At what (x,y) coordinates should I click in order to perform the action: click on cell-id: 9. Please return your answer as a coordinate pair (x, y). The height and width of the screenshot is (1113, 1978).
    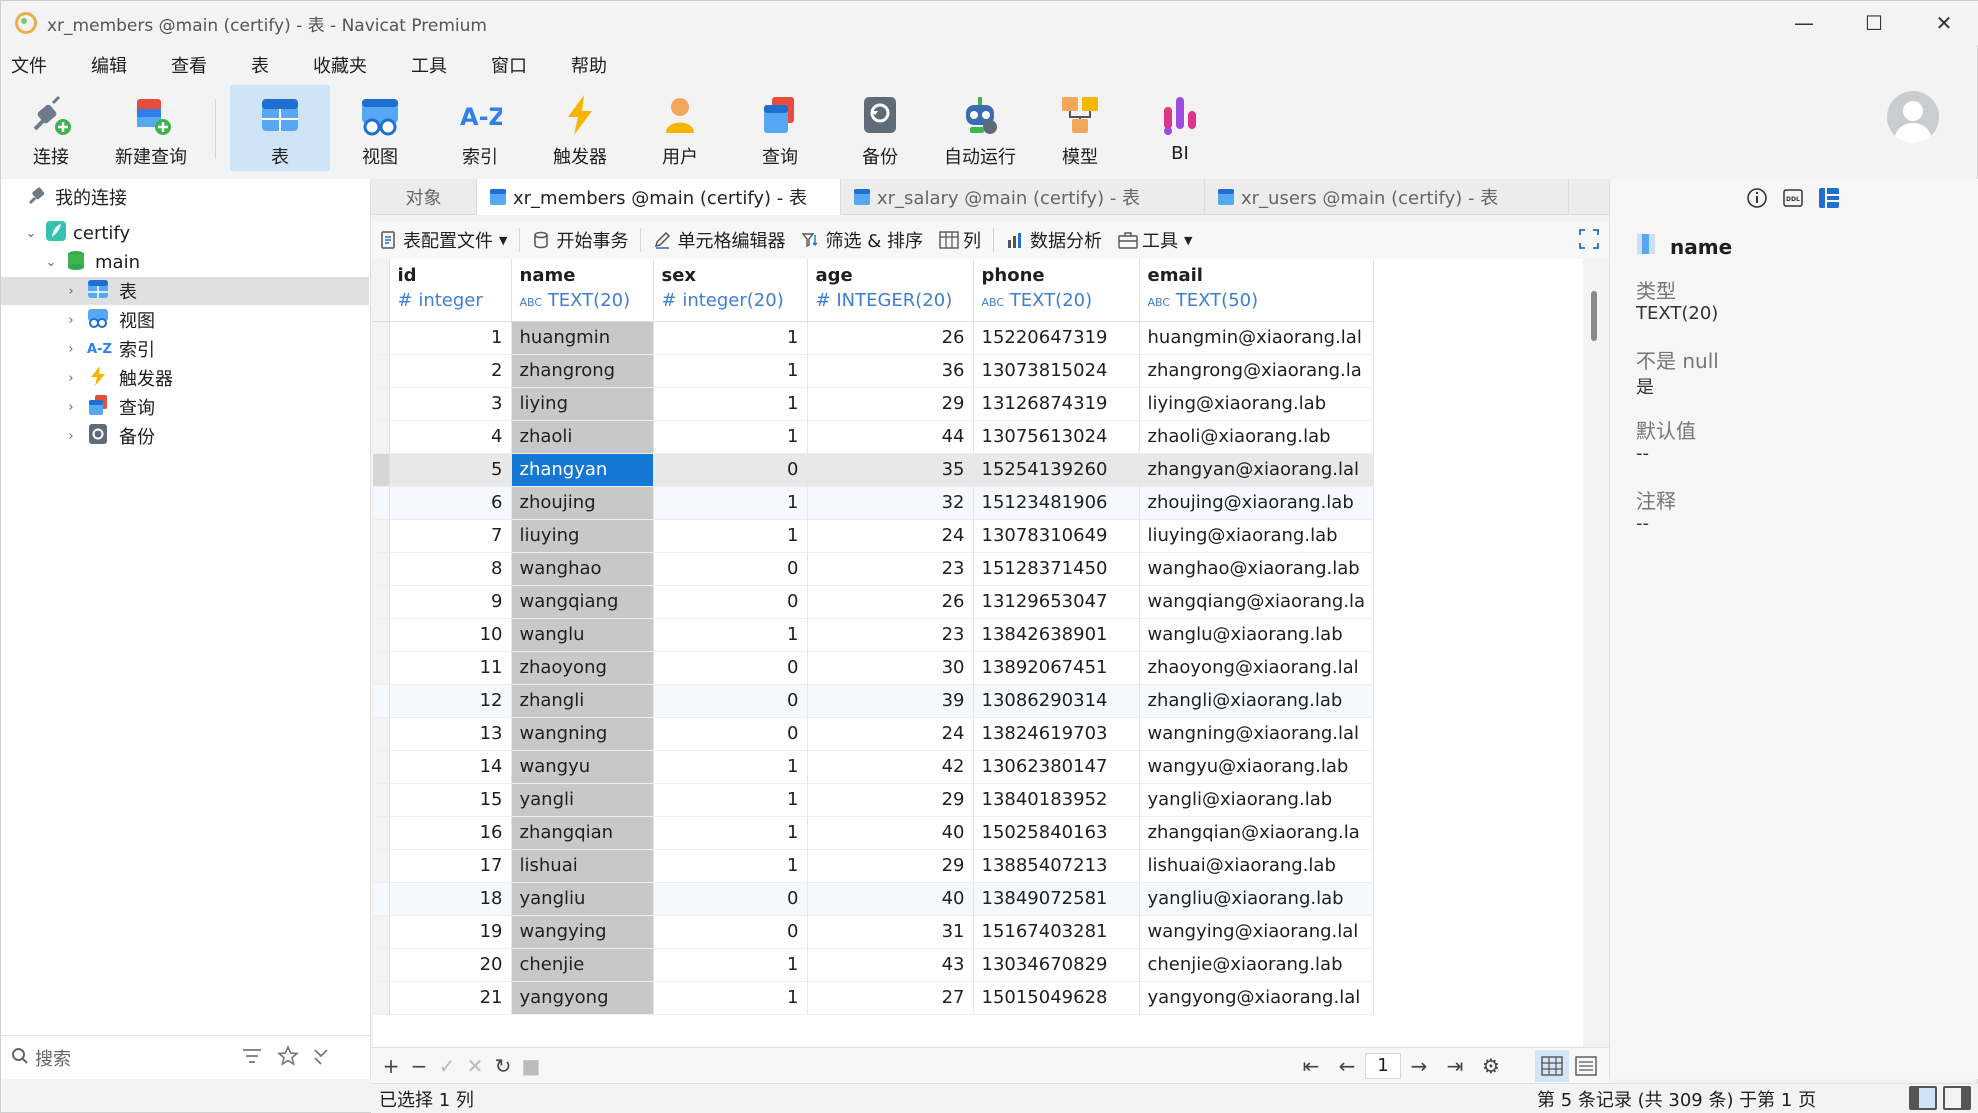
    Looking at the image, I should click on (450, 602).